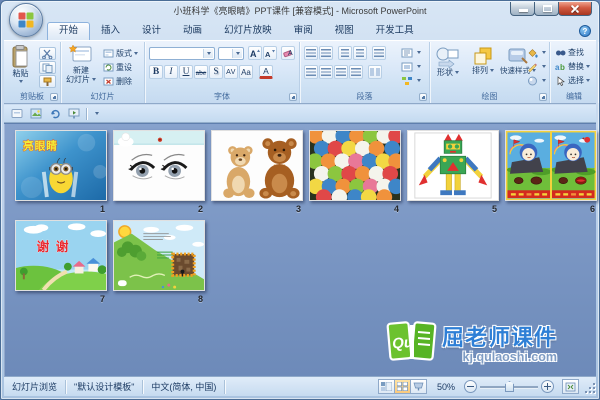 The image size is (600, 400). I want to click on tab-design: 设计, so click(151, 31).